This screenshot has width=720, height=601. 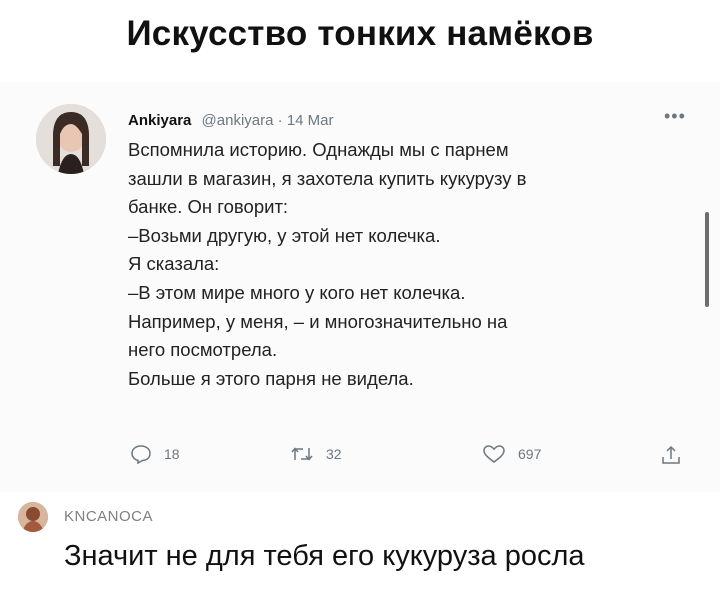 What do you see at coordinates (334, 454) in the screenshot?
I see `retweet-count: 32` at bounding box center [334, 454].